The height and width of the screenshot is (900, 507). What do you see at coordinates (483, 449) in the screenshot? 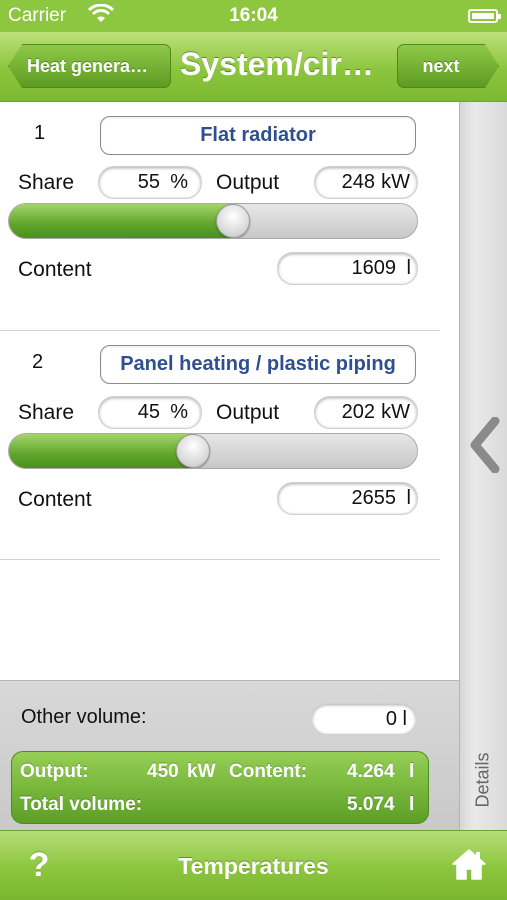
I see `chevron-left-icon` at bounding box center [483, 449].